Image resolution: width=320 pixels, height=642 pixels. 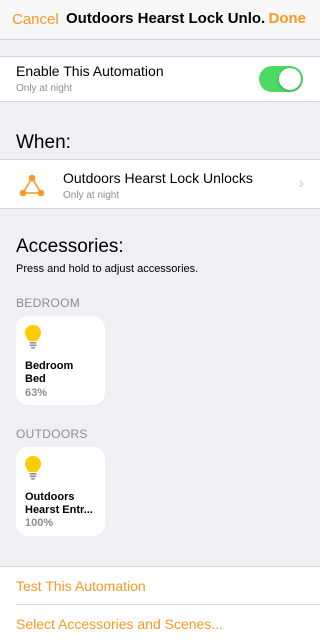 I want to click on accessory-tile-bedroom-bed: Bedroom Bed 63%, so click(x=60, y=360).